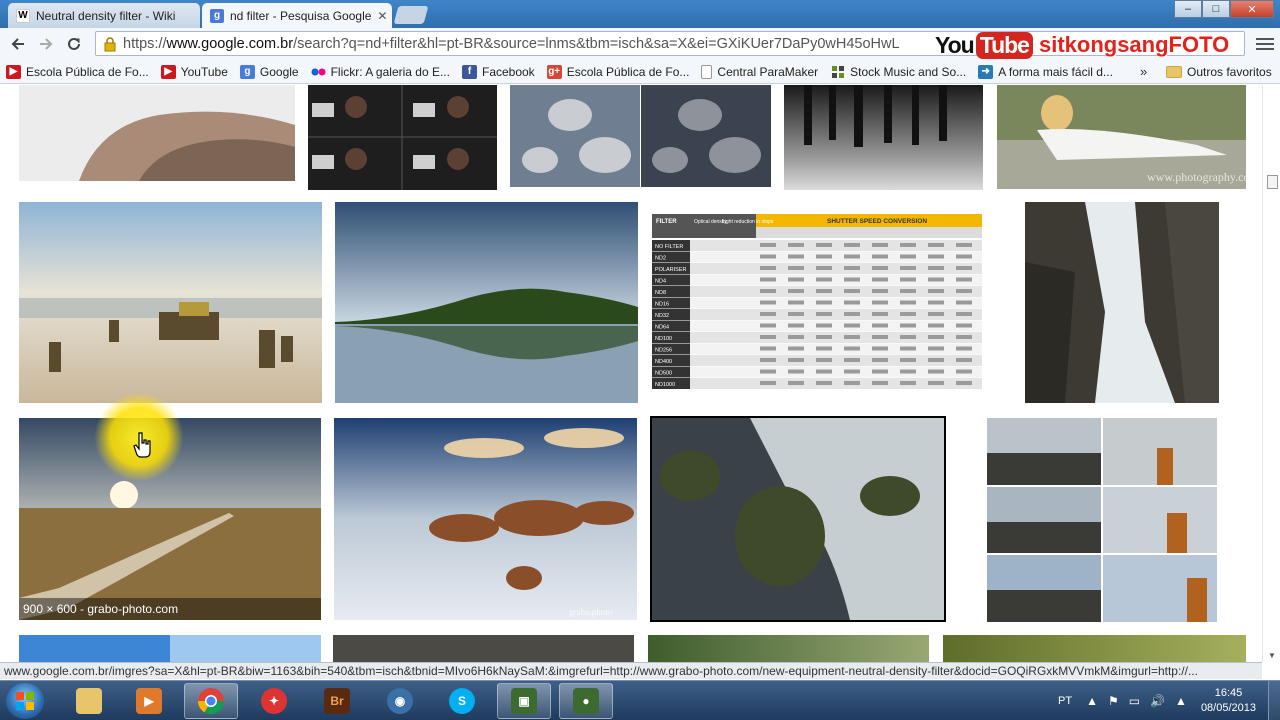 The width and height of the screenshot is (1280, 720). Describe the element at coordinates (1272, 182) in the screenshot. I see `scrollbar-thumb` at that location.